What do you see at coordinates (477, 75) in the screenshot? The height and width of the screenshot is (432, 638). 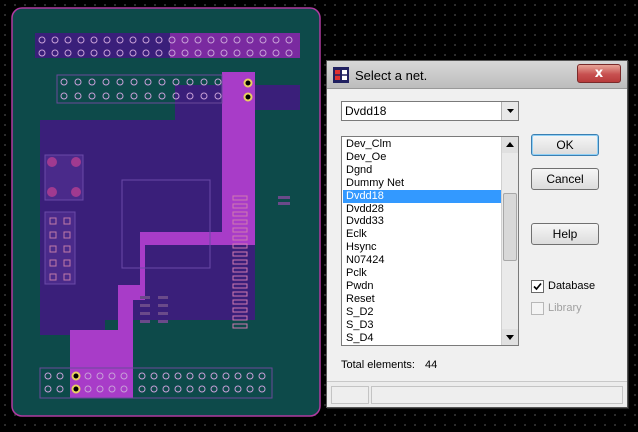 I see `dialog-titlebar: Select a net. x` at bounding box center [477, 75].